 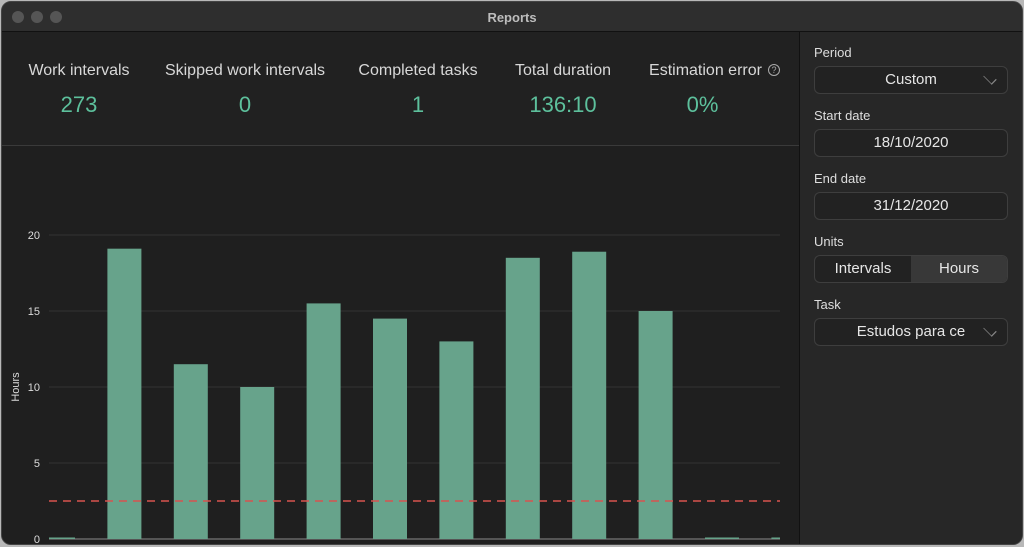 I want to click on stat-value: 136:10, so click(x=563, y=104).